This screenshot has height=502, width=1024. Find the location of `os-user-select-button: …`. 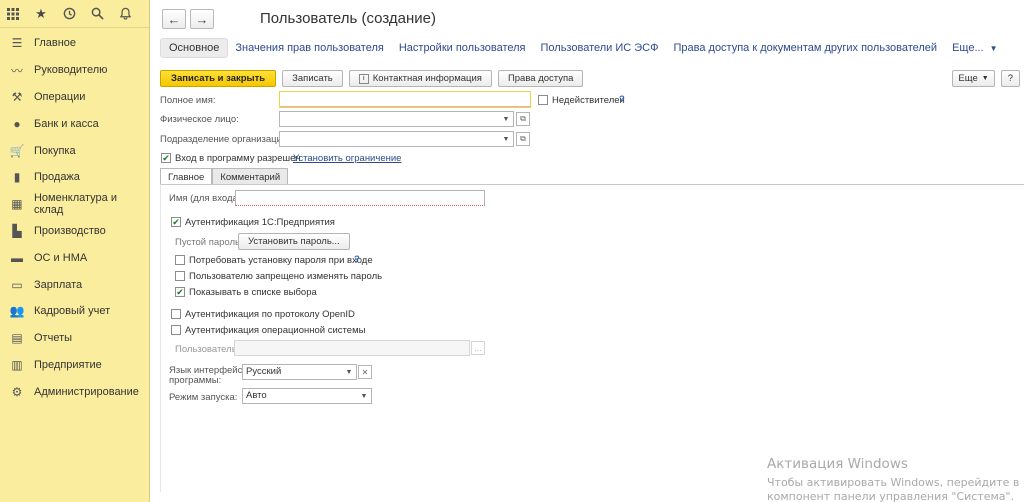

os-user-select-button: … is located at coordinates (478, 348).